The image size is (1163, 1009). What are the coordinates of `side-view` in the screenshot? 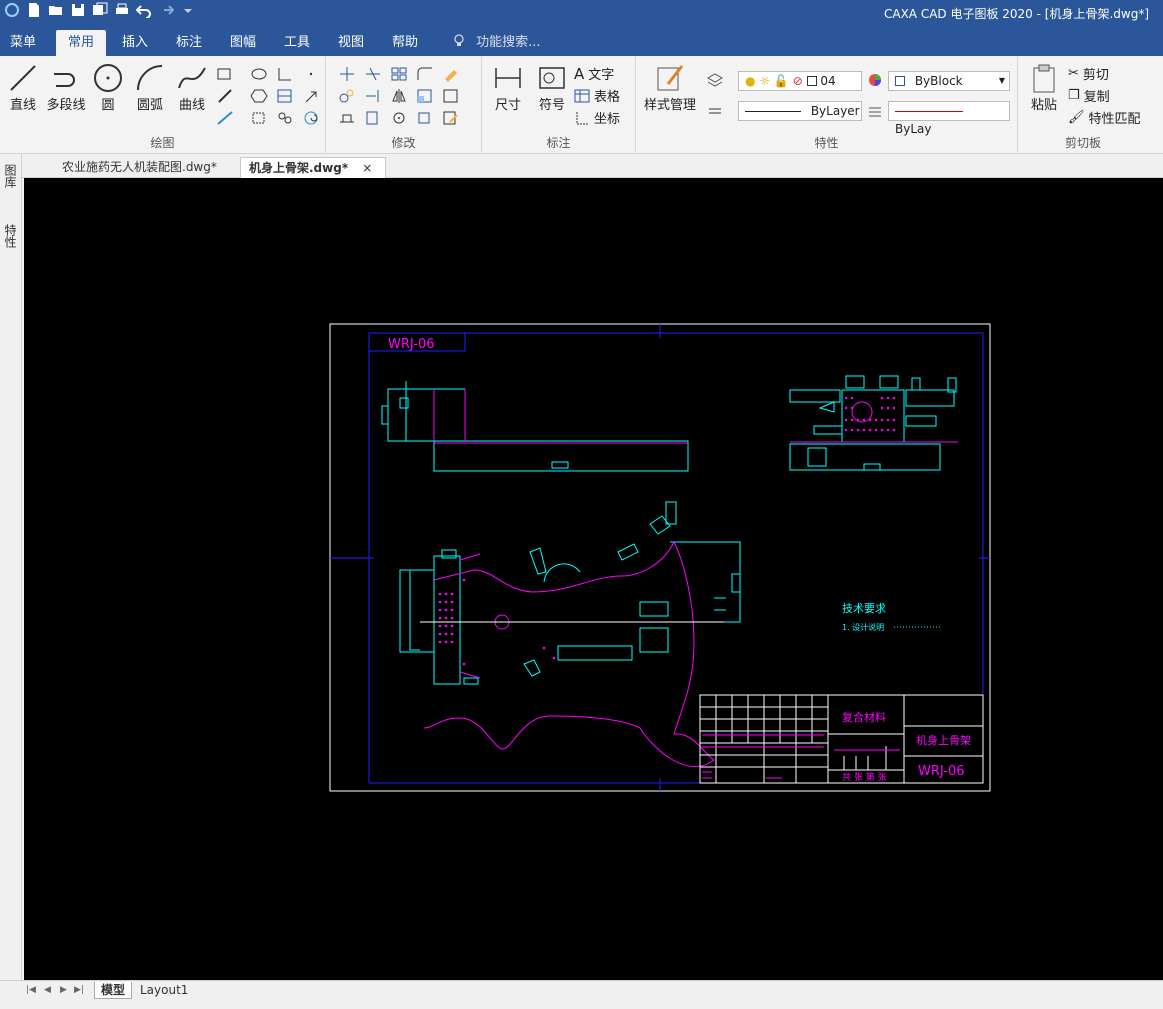 It's located at (873, 423).